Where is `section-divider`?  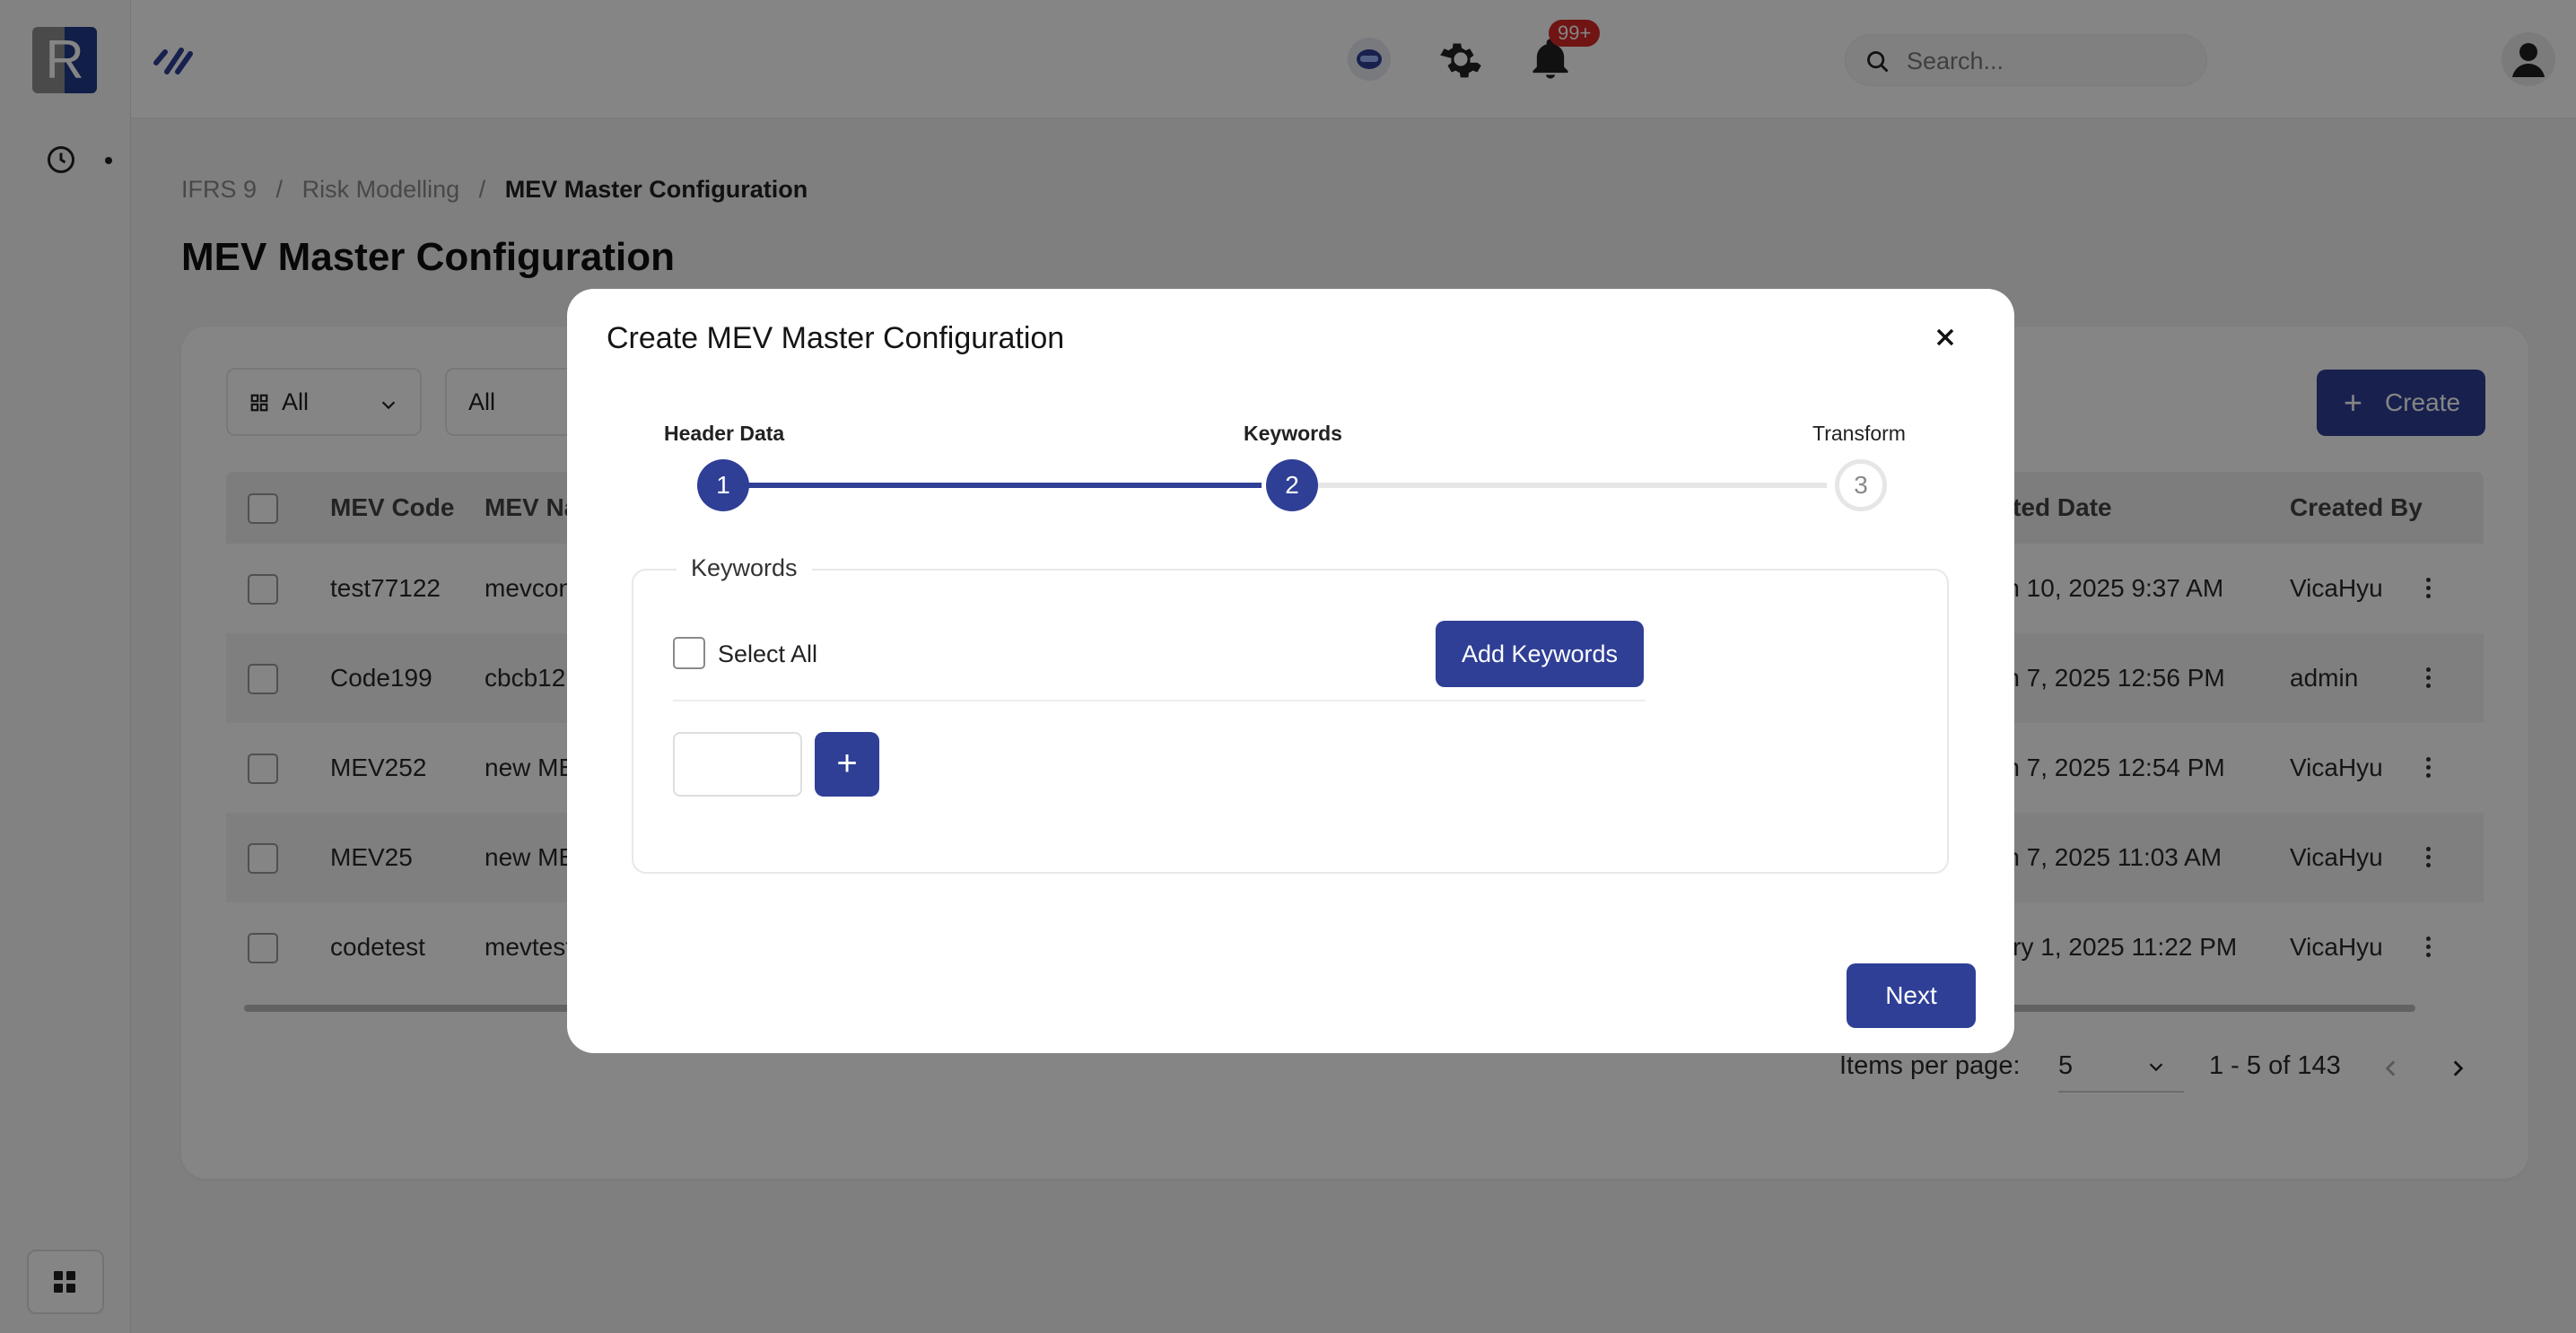
section-divider is located at coordinates (1160, 700).